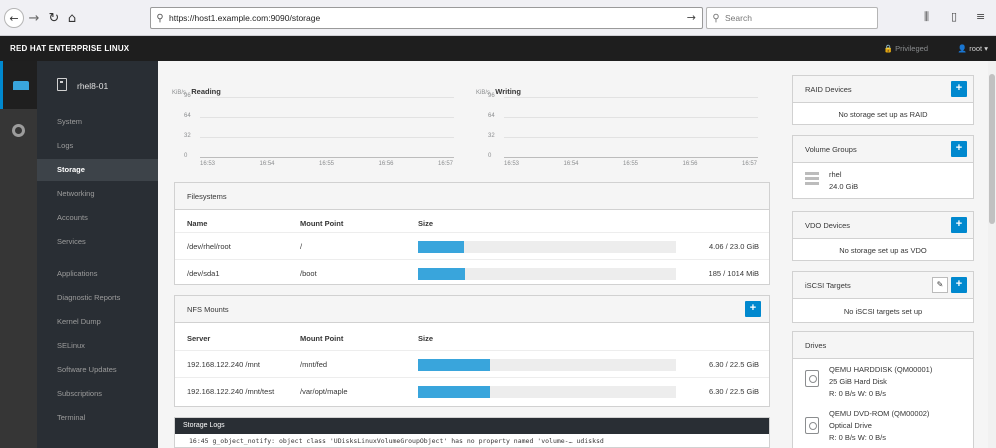  I want to click on storage-logs-title: Storage Logs, so click(472, 426).